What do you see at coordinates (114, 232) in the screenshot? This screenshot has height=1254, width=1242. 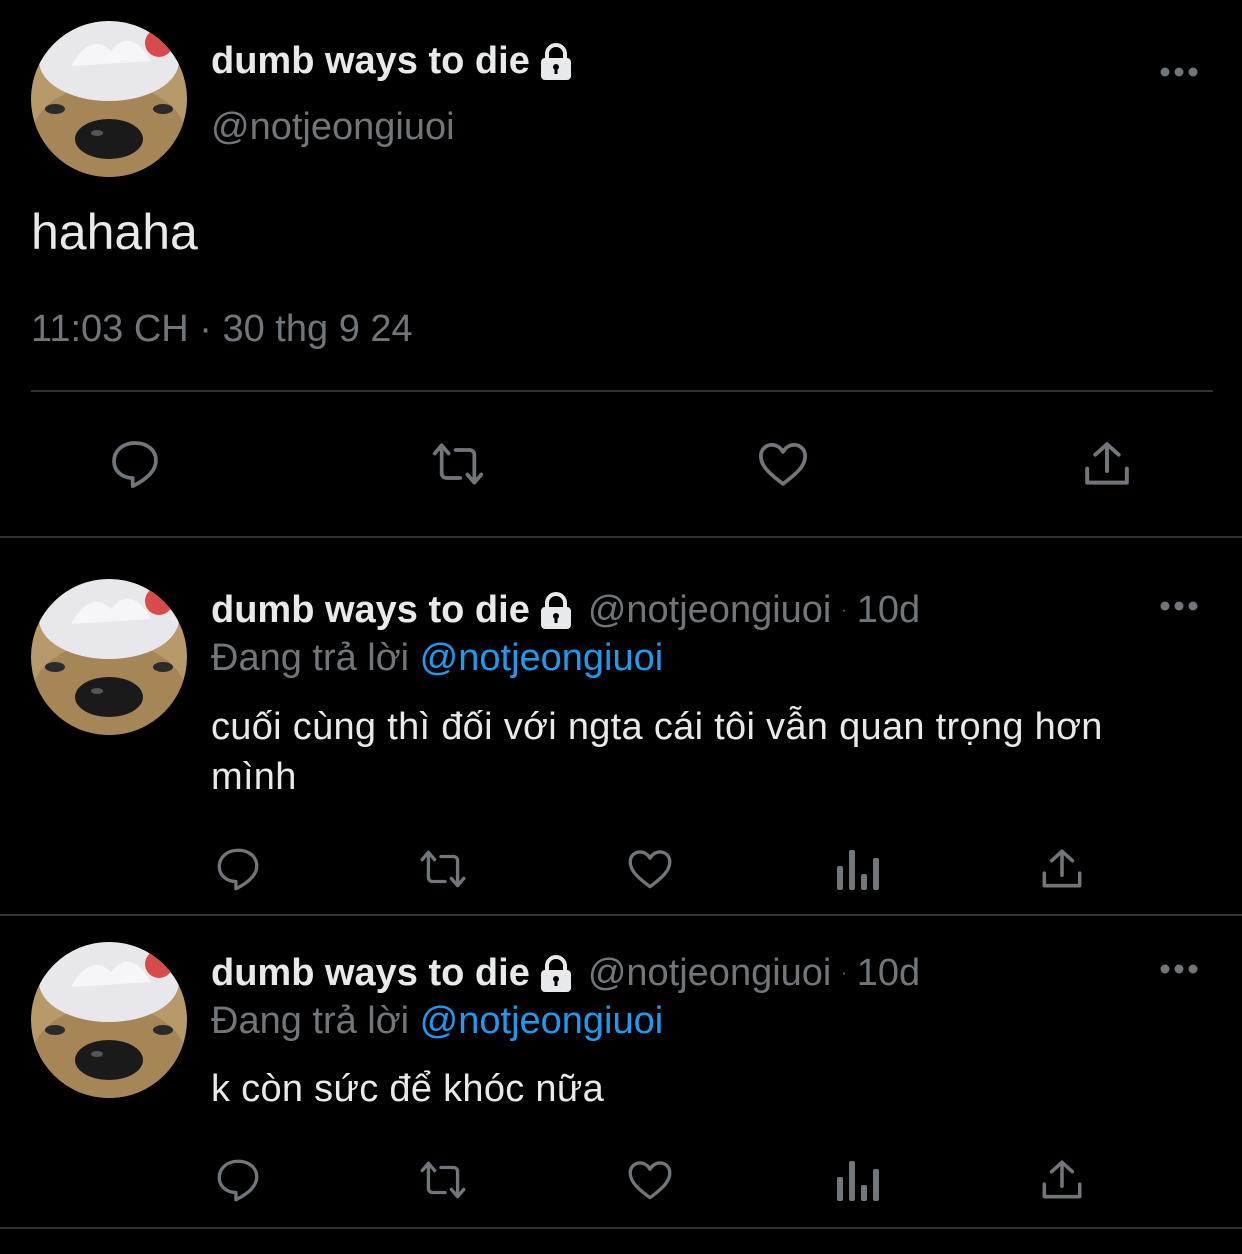 I see `tweet-text: hahaha` at bounding box center [114, 232].